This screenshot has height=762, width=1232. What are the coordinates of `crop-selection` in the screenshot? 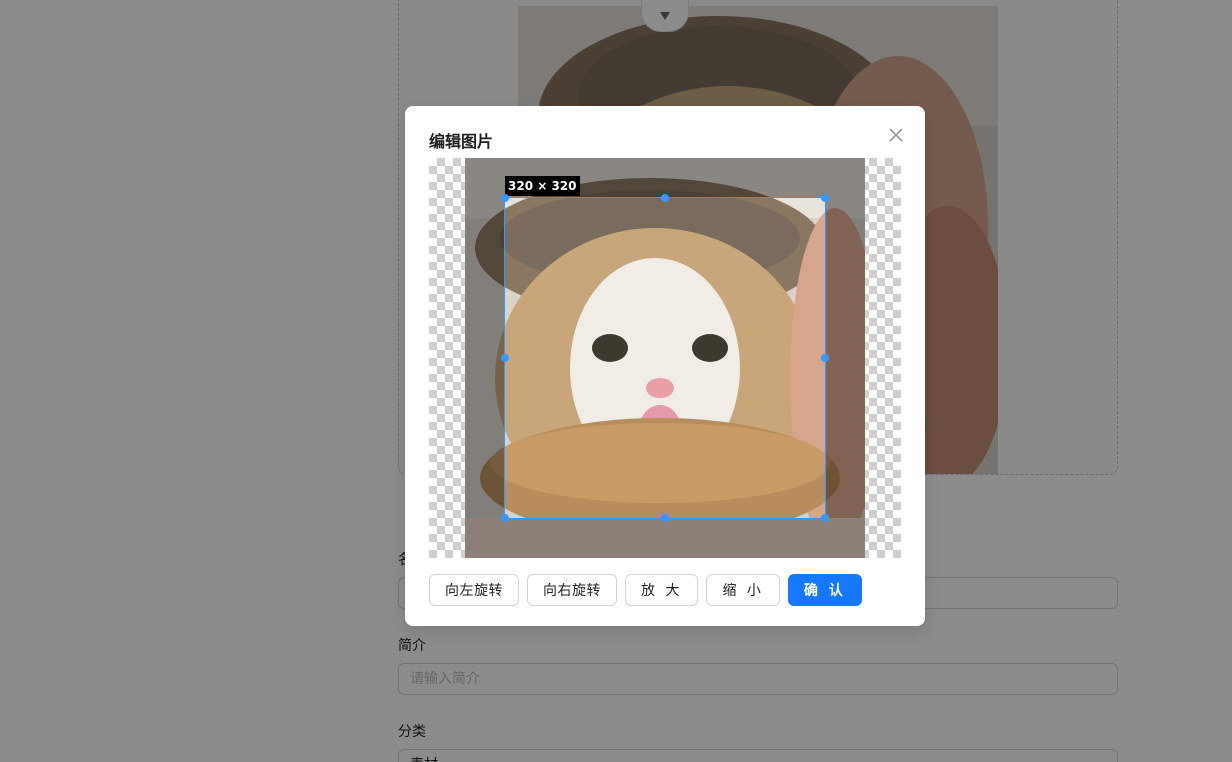 It's located at (665, 358).